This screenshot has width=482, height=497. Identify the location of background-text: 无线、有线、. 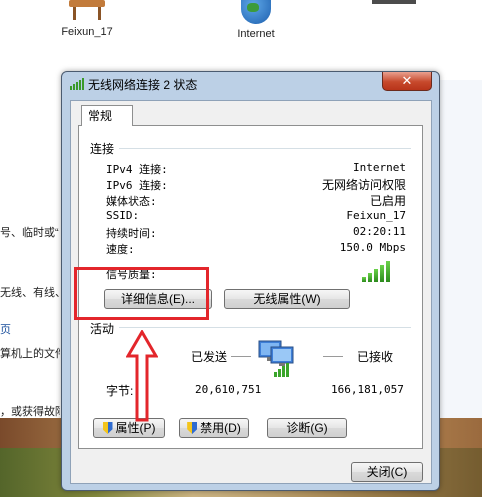
(30, 293).